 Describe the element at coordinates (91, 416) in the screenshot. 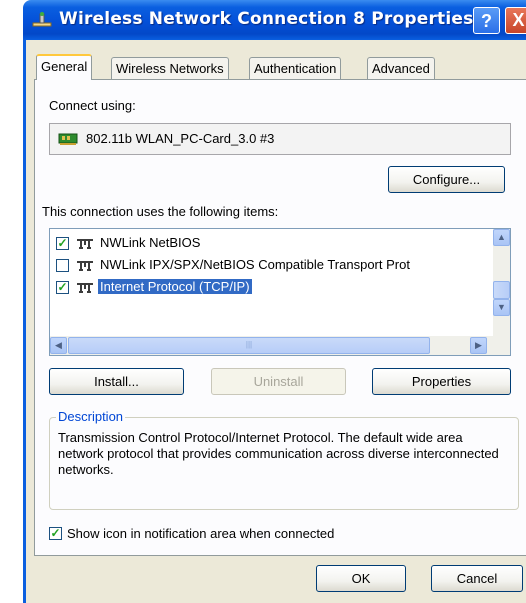

I see `description-legend: Description` at that location.